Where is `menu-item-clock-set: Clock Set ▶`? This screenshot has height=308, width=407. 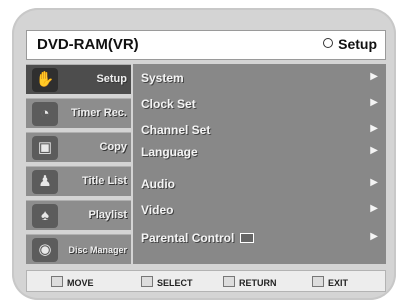
menu-item-clock-set: Clock Set ▶ is located at coordinates (259, 105).